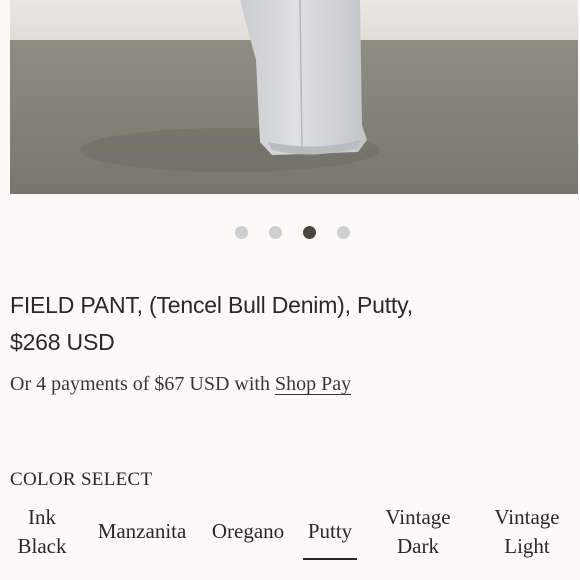 This screenshot has width=580, height=580. I want to click on color-option-putty: Putty, so click(330, 538).